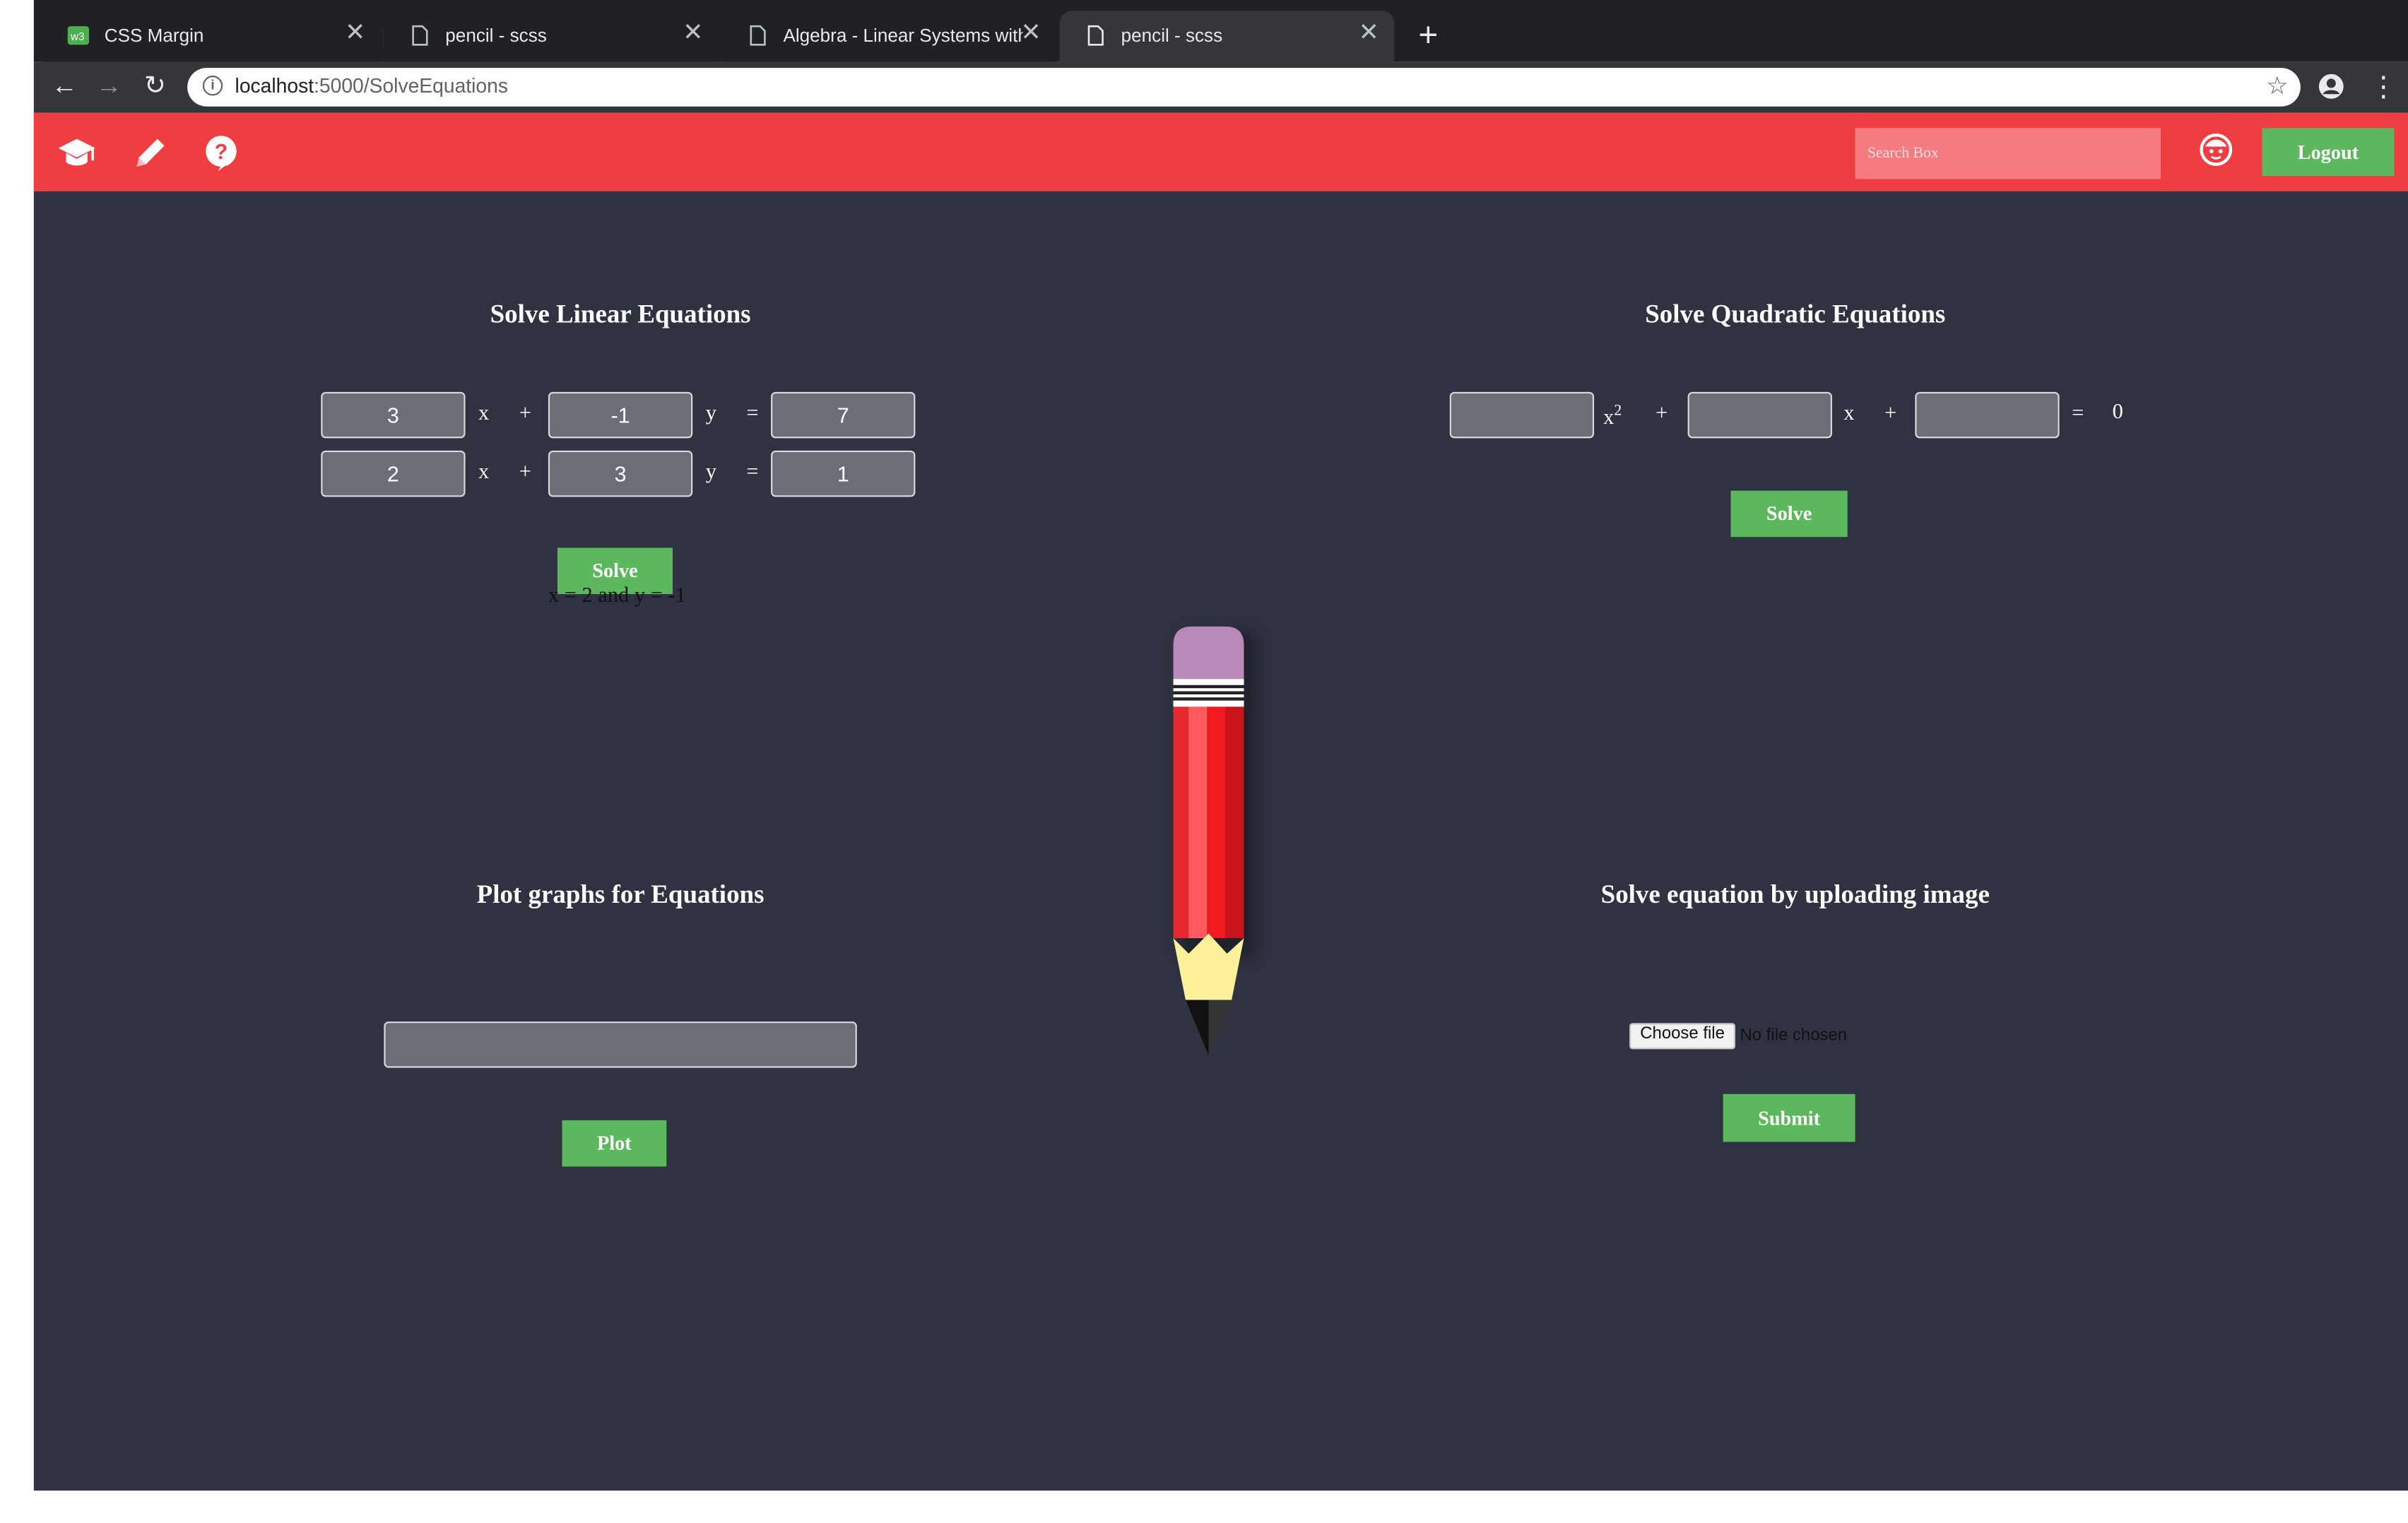 The height and width of the screenshot is (1523, 2408). Describe the element at coordinates (1789, 1118) in the screenshot. I see `submit-button: Submit` at that location.